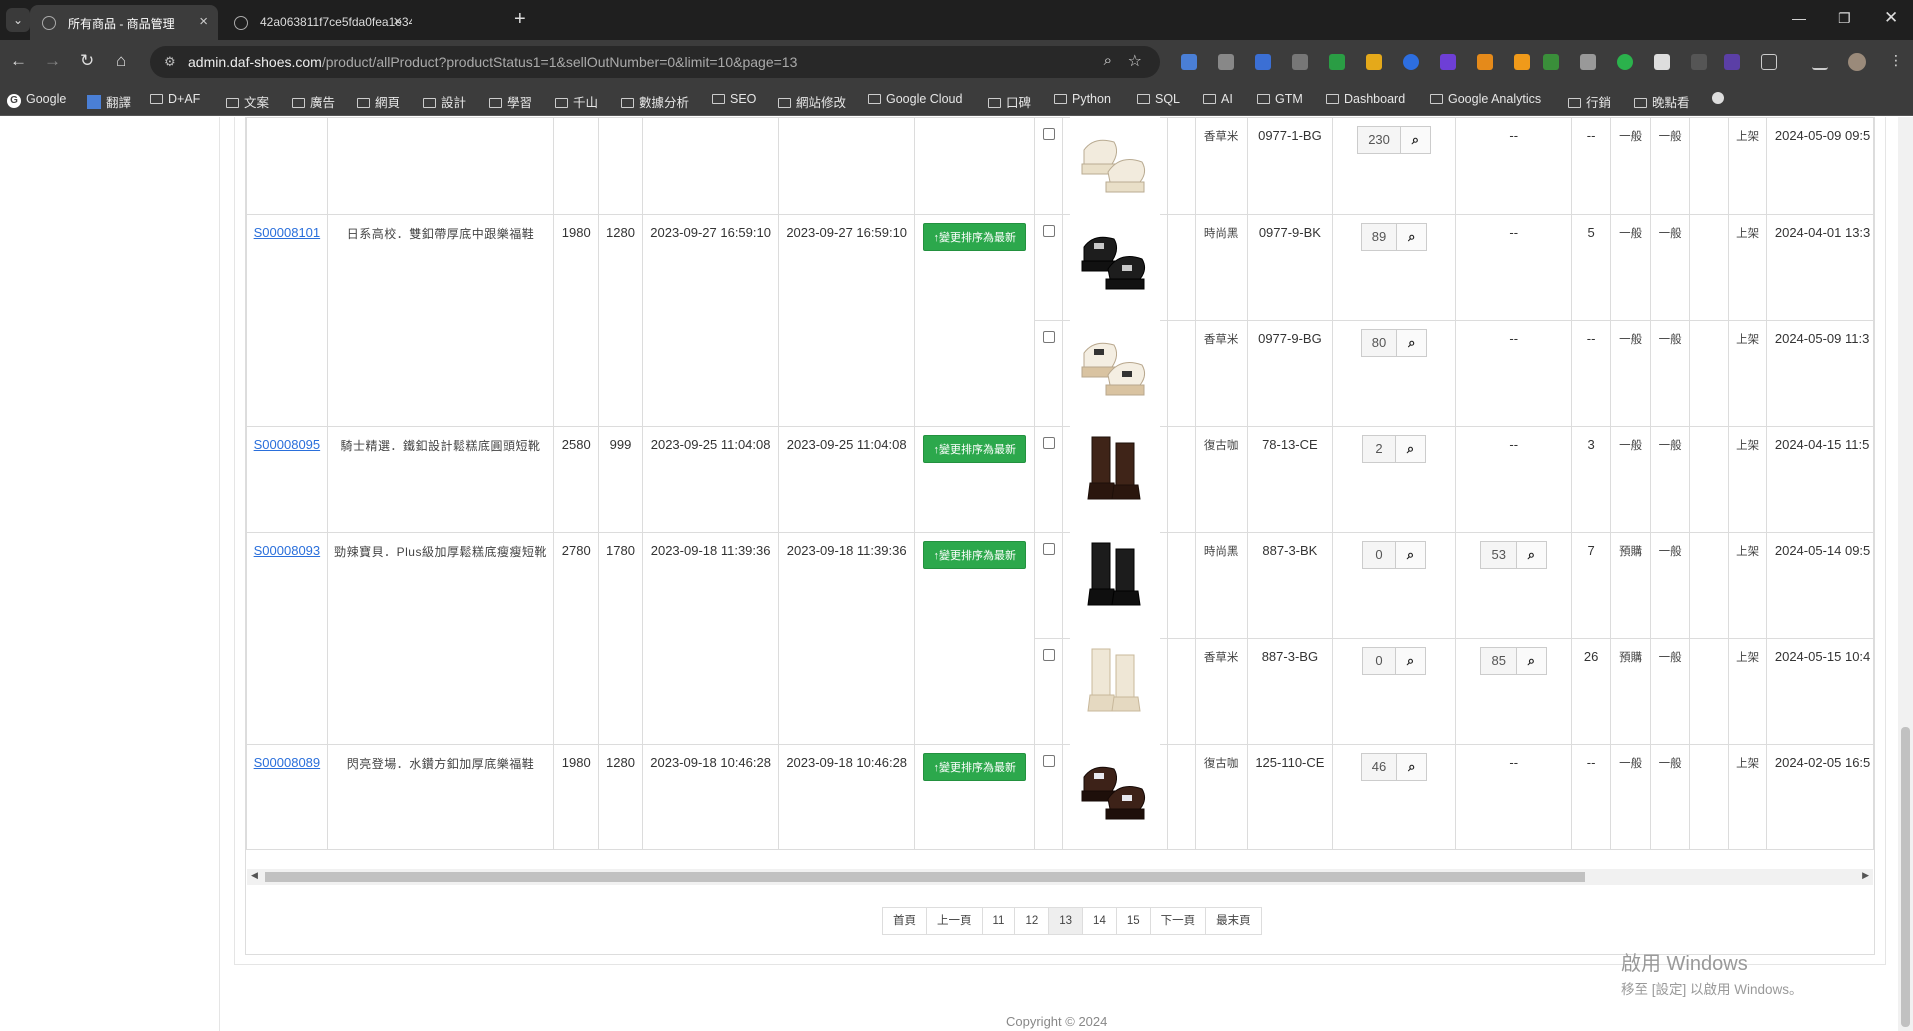 This screenshot has height=1031, width=1913. What do you see at coordinates (1799, 18) in the screenshot?
I see `minimize-icon: —` at bounding box center [1799, 18].